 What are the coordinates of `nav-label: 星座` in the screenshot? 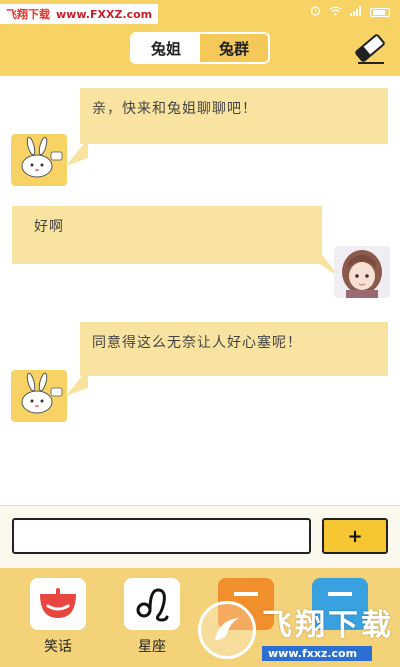 It's located at (152, 647).